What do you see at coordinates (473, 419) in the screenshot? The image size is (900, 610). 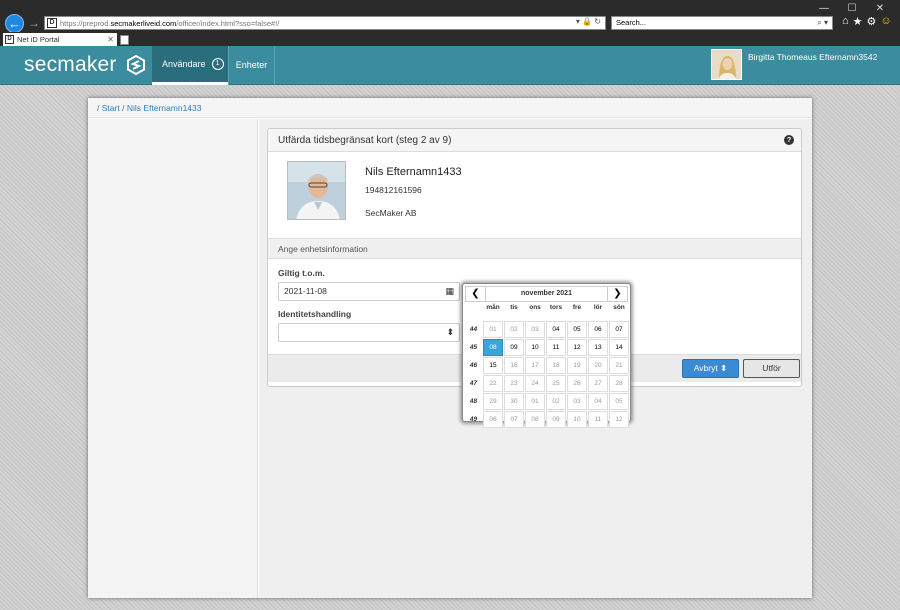 I see `week-number: 49` at bounding box center [473, 419].